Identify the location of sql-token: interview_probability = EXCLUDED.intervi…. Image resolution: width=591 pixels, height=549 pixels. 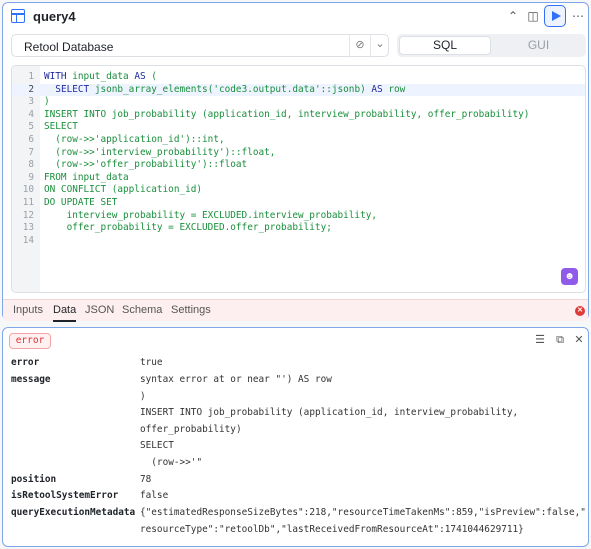
(211, 215).